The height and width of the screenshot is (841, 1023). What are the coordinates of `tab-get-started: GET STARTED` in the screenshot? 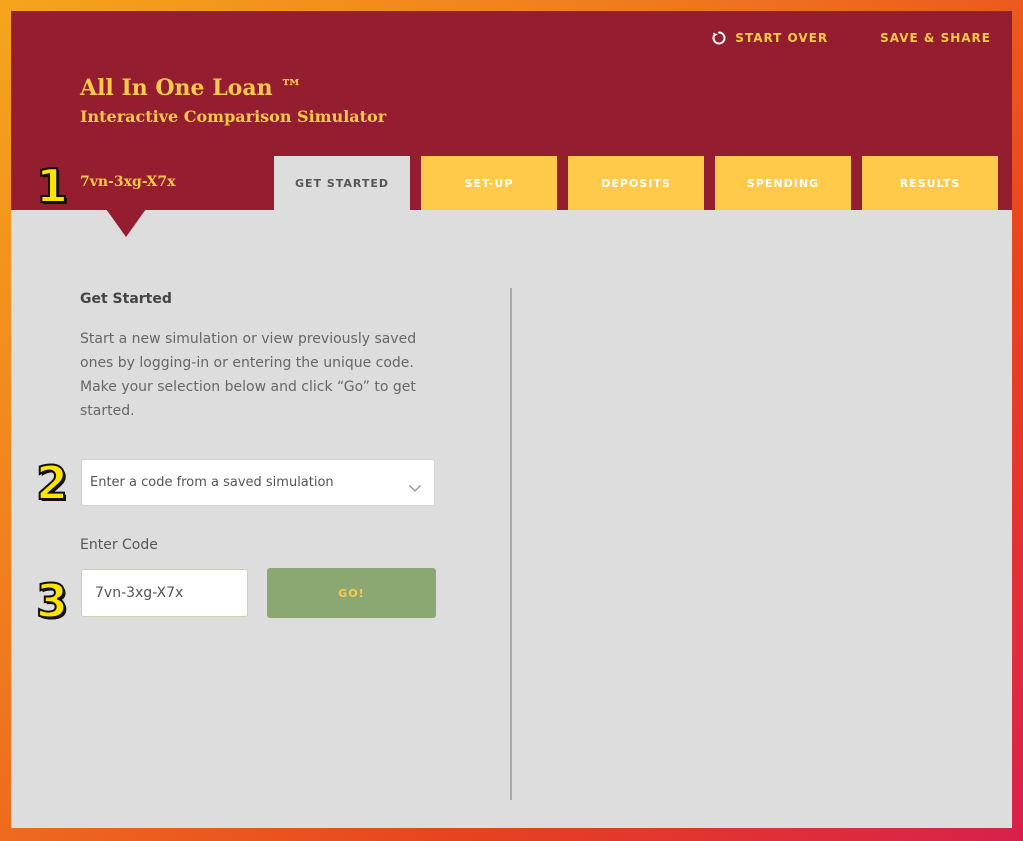 It's located at (342, 183).